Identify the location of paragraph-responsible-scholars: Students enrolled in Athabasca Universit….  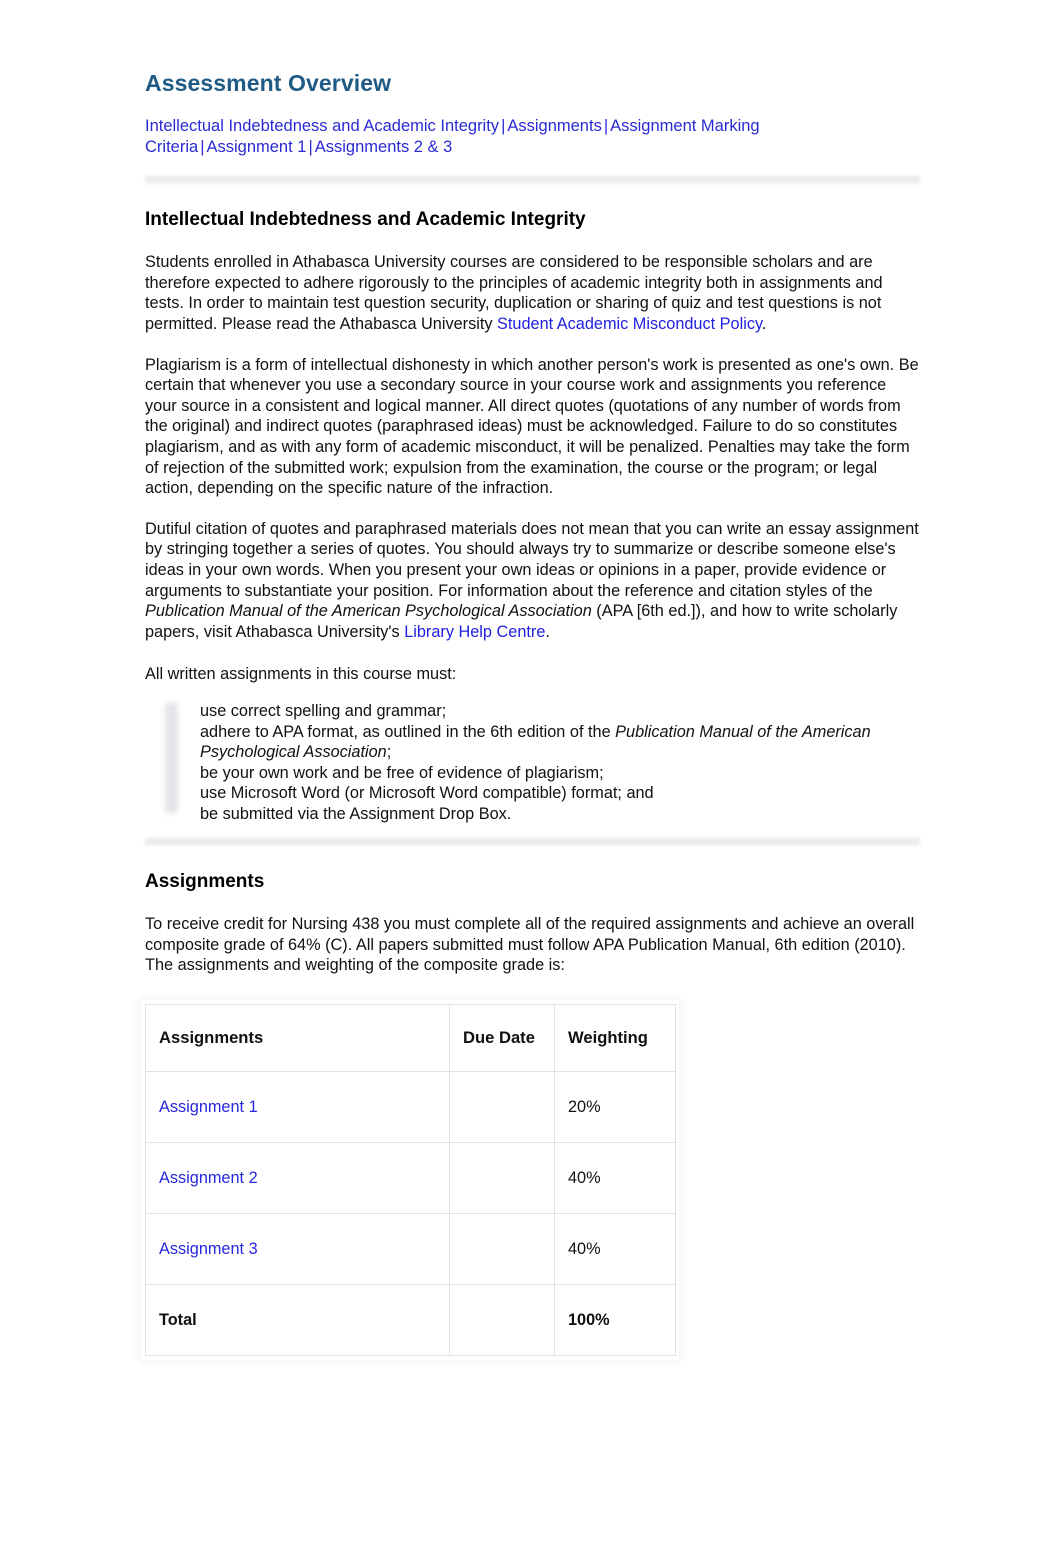
(532, 293).